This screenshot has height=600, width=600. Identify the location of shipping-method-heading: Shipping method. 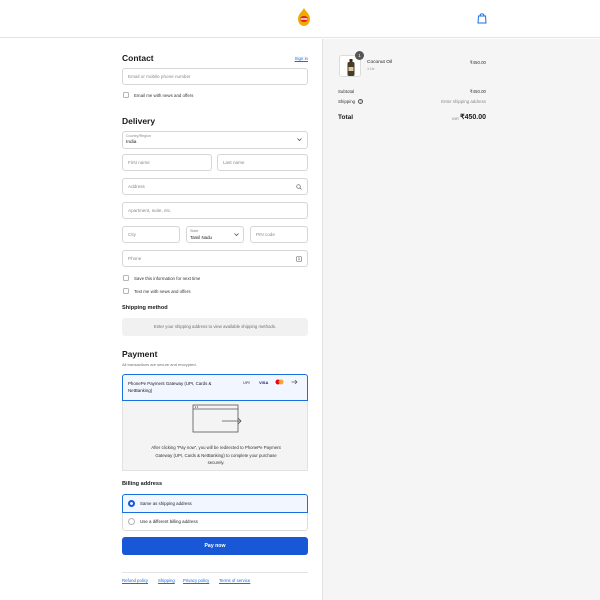
(145, 308).